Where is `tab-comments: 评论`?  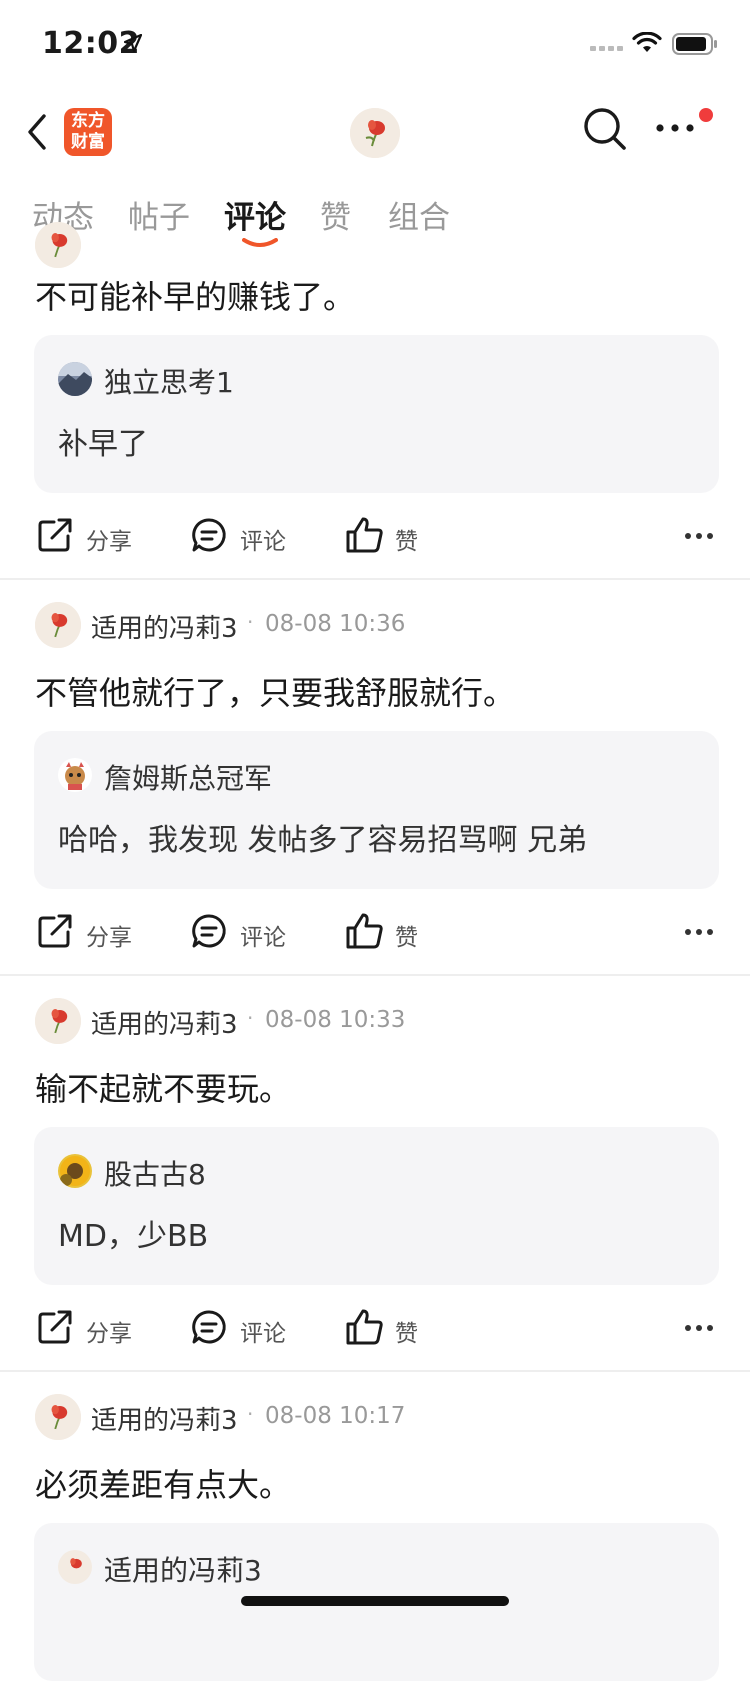
tab-comments: 评论 is located at coordinates (255, 214).